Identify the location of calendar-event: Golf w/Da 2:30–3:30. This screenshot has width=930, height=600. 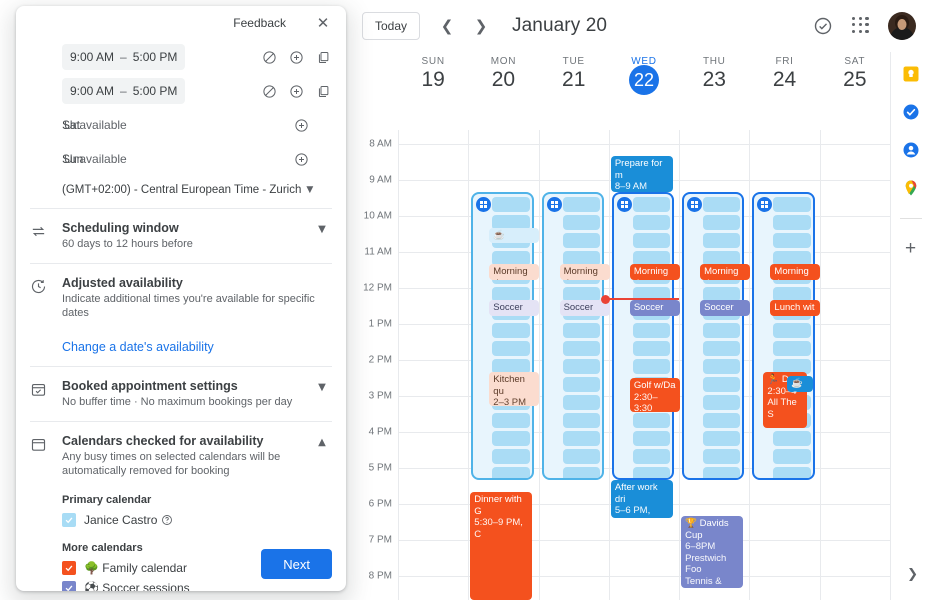
(654, 395).